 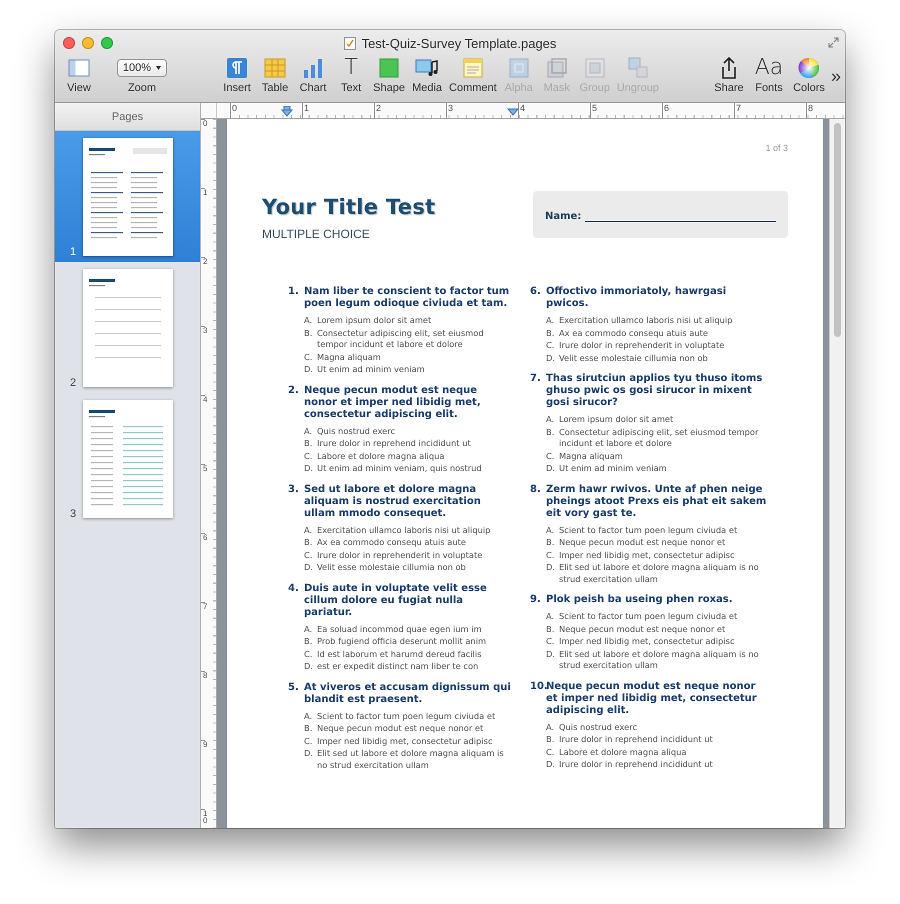 I want to click on toolbar-button: Share, so click(x=728, y=75).